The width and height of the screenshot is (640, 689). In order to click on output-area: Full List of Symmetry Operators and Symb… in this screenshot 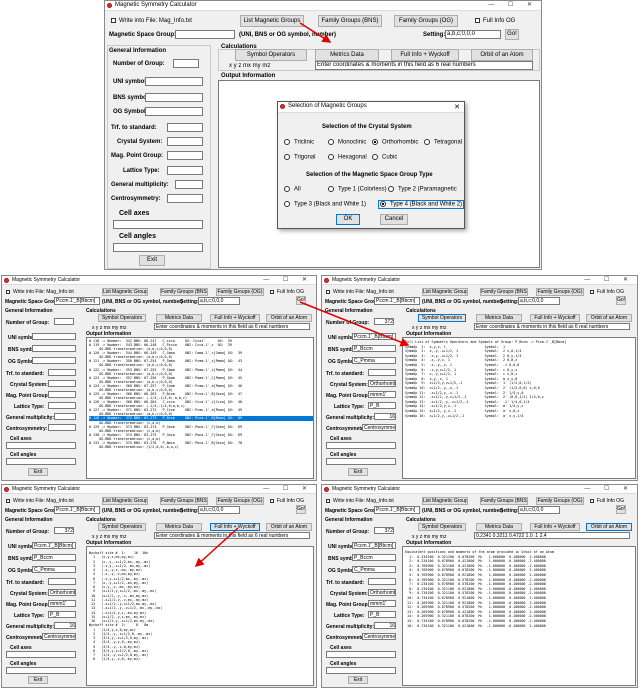, I will do `click(519, 408)`.